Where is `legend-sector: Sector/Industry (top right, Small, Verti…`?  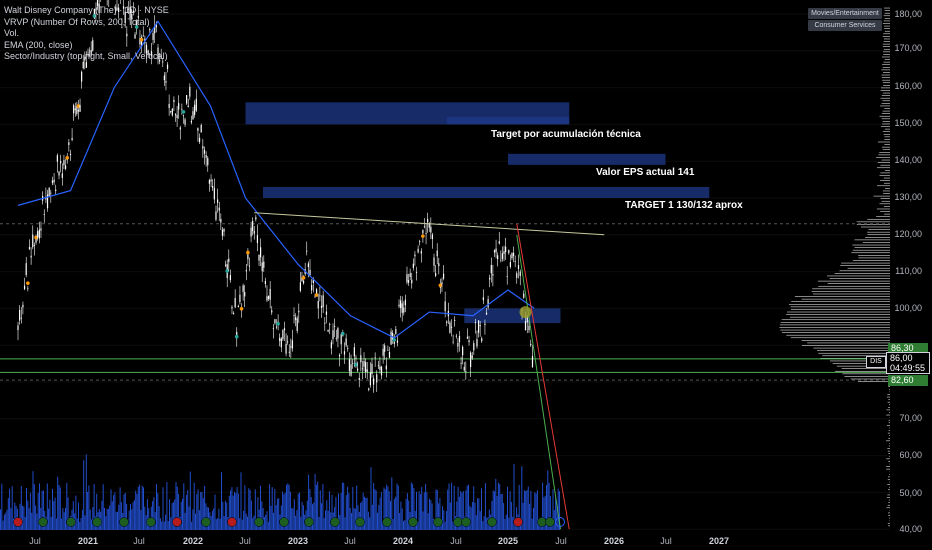 legend-sector: Sector/Industry (top right, Small, Verti… is located at coordinates (86, 57).